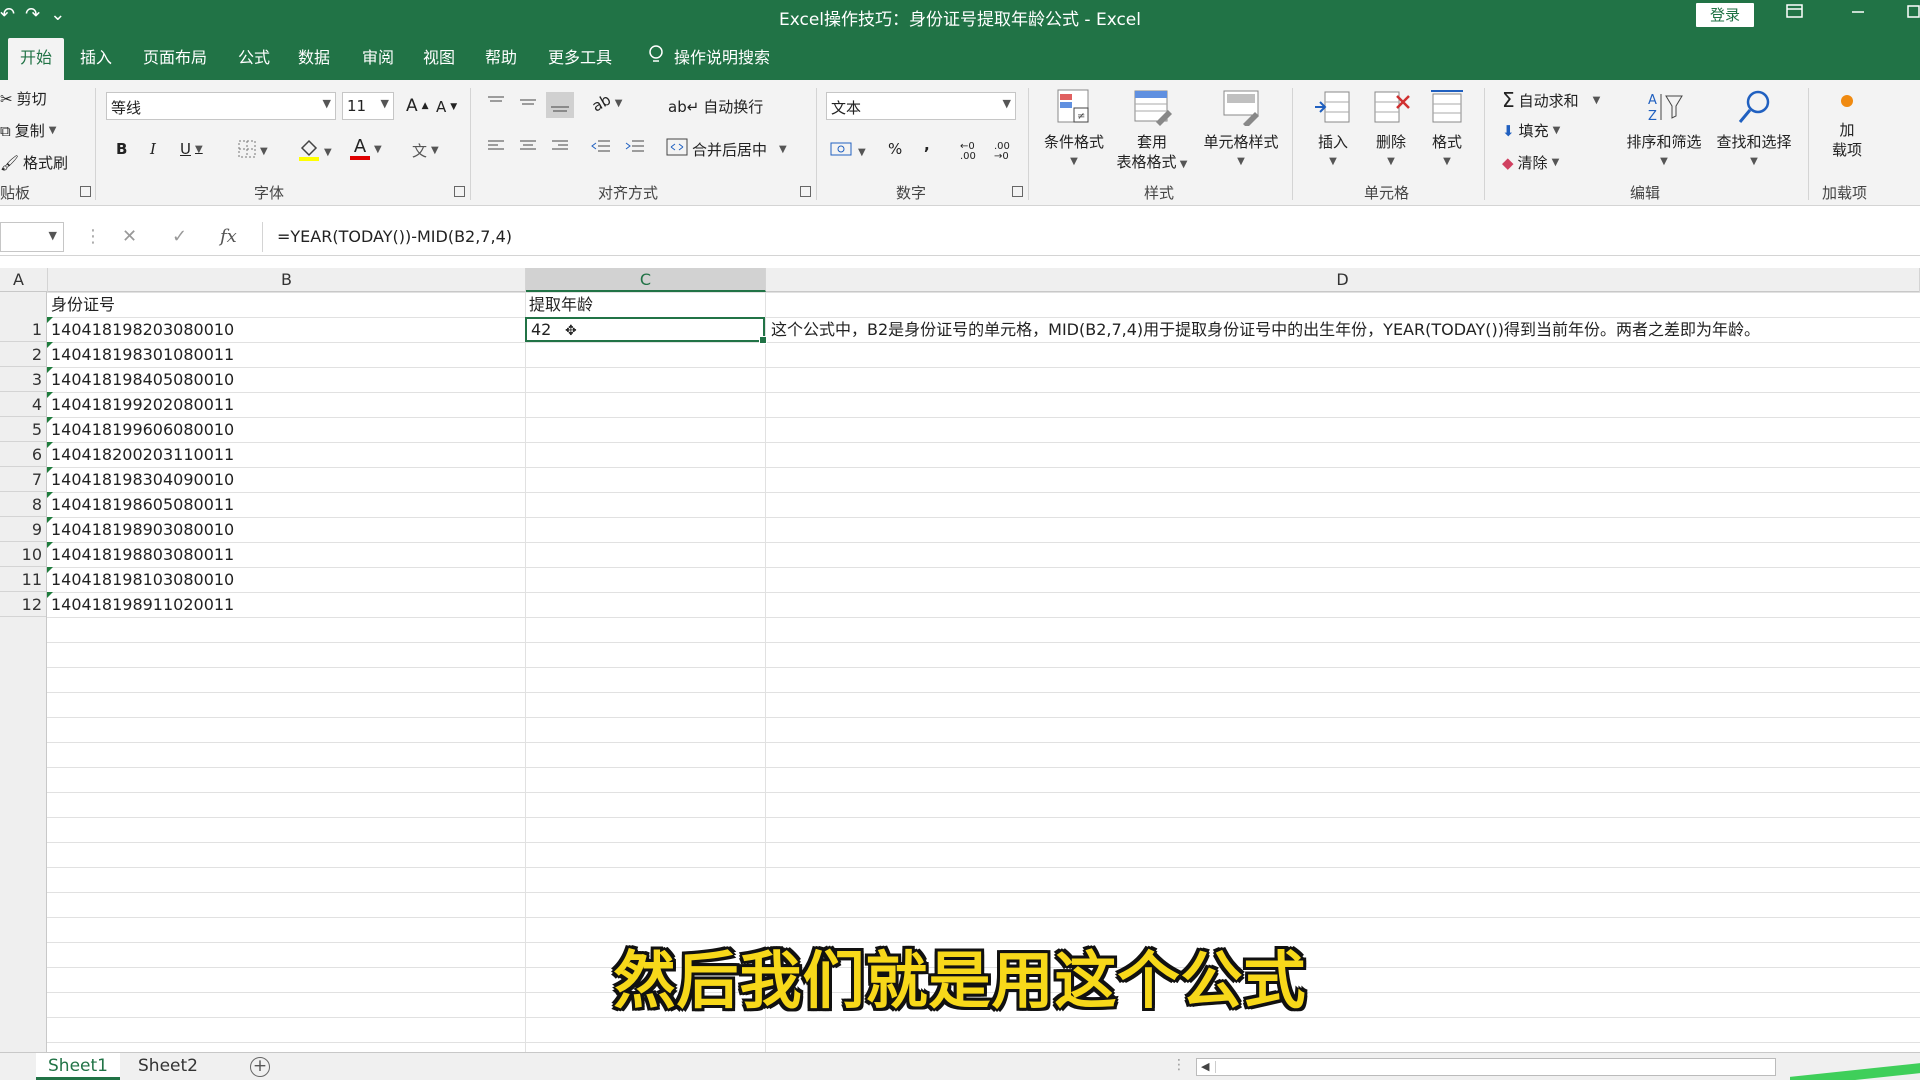  Describe the element at coordinates (560, 146) in the screenshot. I see `align-right-button` at that location.